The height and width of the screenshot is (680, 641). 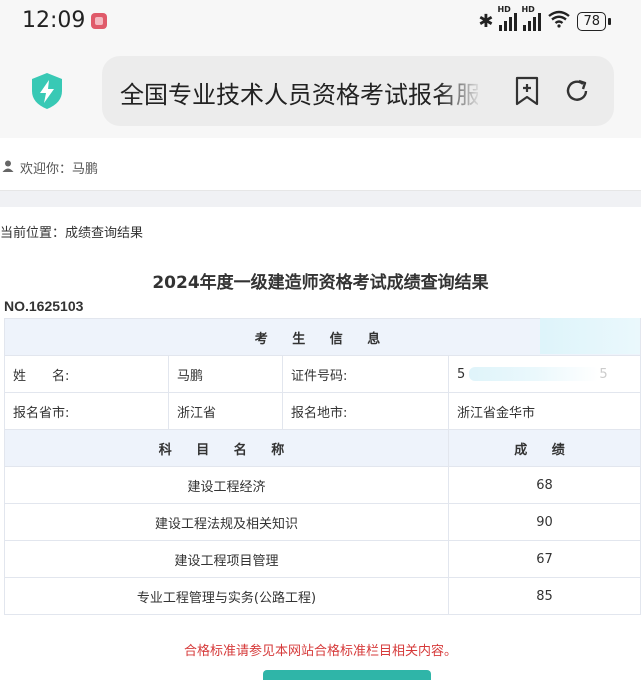 I want to click on status-bar: 12:09 ✱ HD HD 78, so click(x=320, y=22).